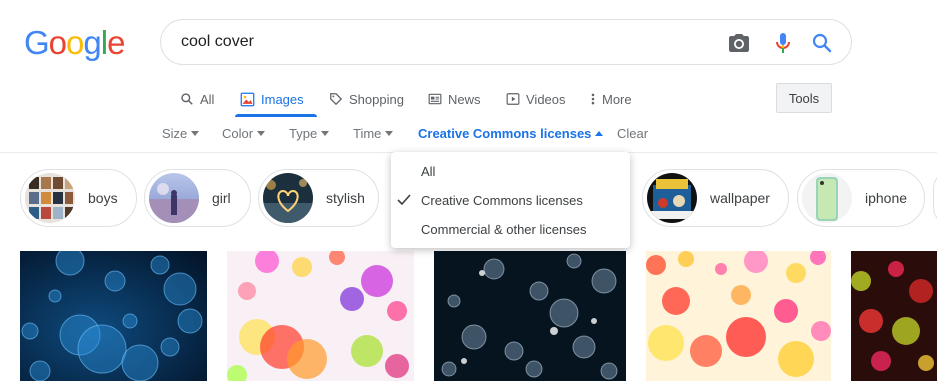 This screenshot has height=381, width=937. Describe the element at coordinates (502, 200) in the screenshot. I see `menu-item-label: Creative Commons licenses` at that location.